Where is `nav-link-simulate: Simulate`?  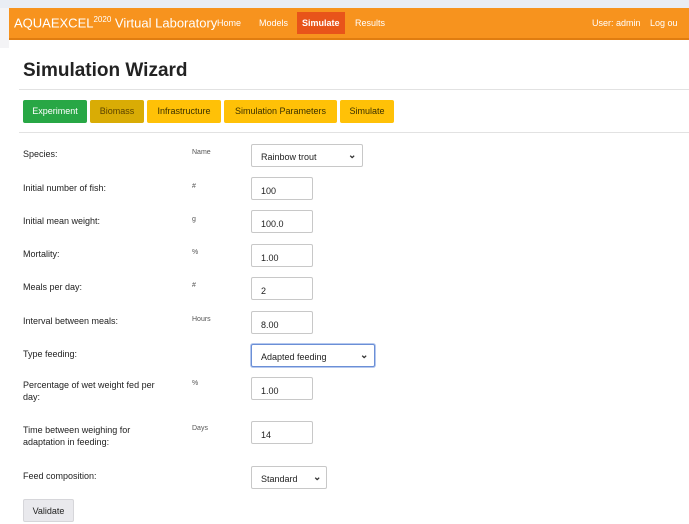 nav-link-simulate: Simulate is located at coordinates (321, 23).